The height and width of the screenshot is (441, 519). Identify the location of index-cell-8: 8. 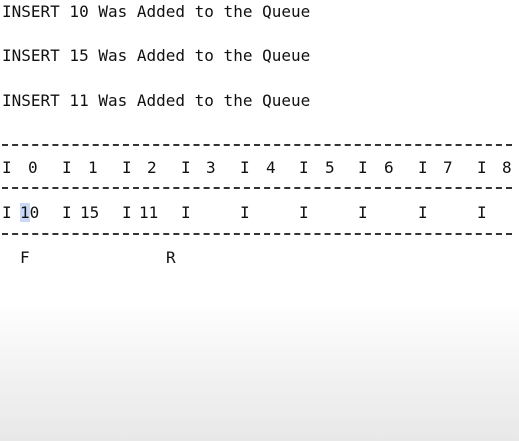
(507, 167).